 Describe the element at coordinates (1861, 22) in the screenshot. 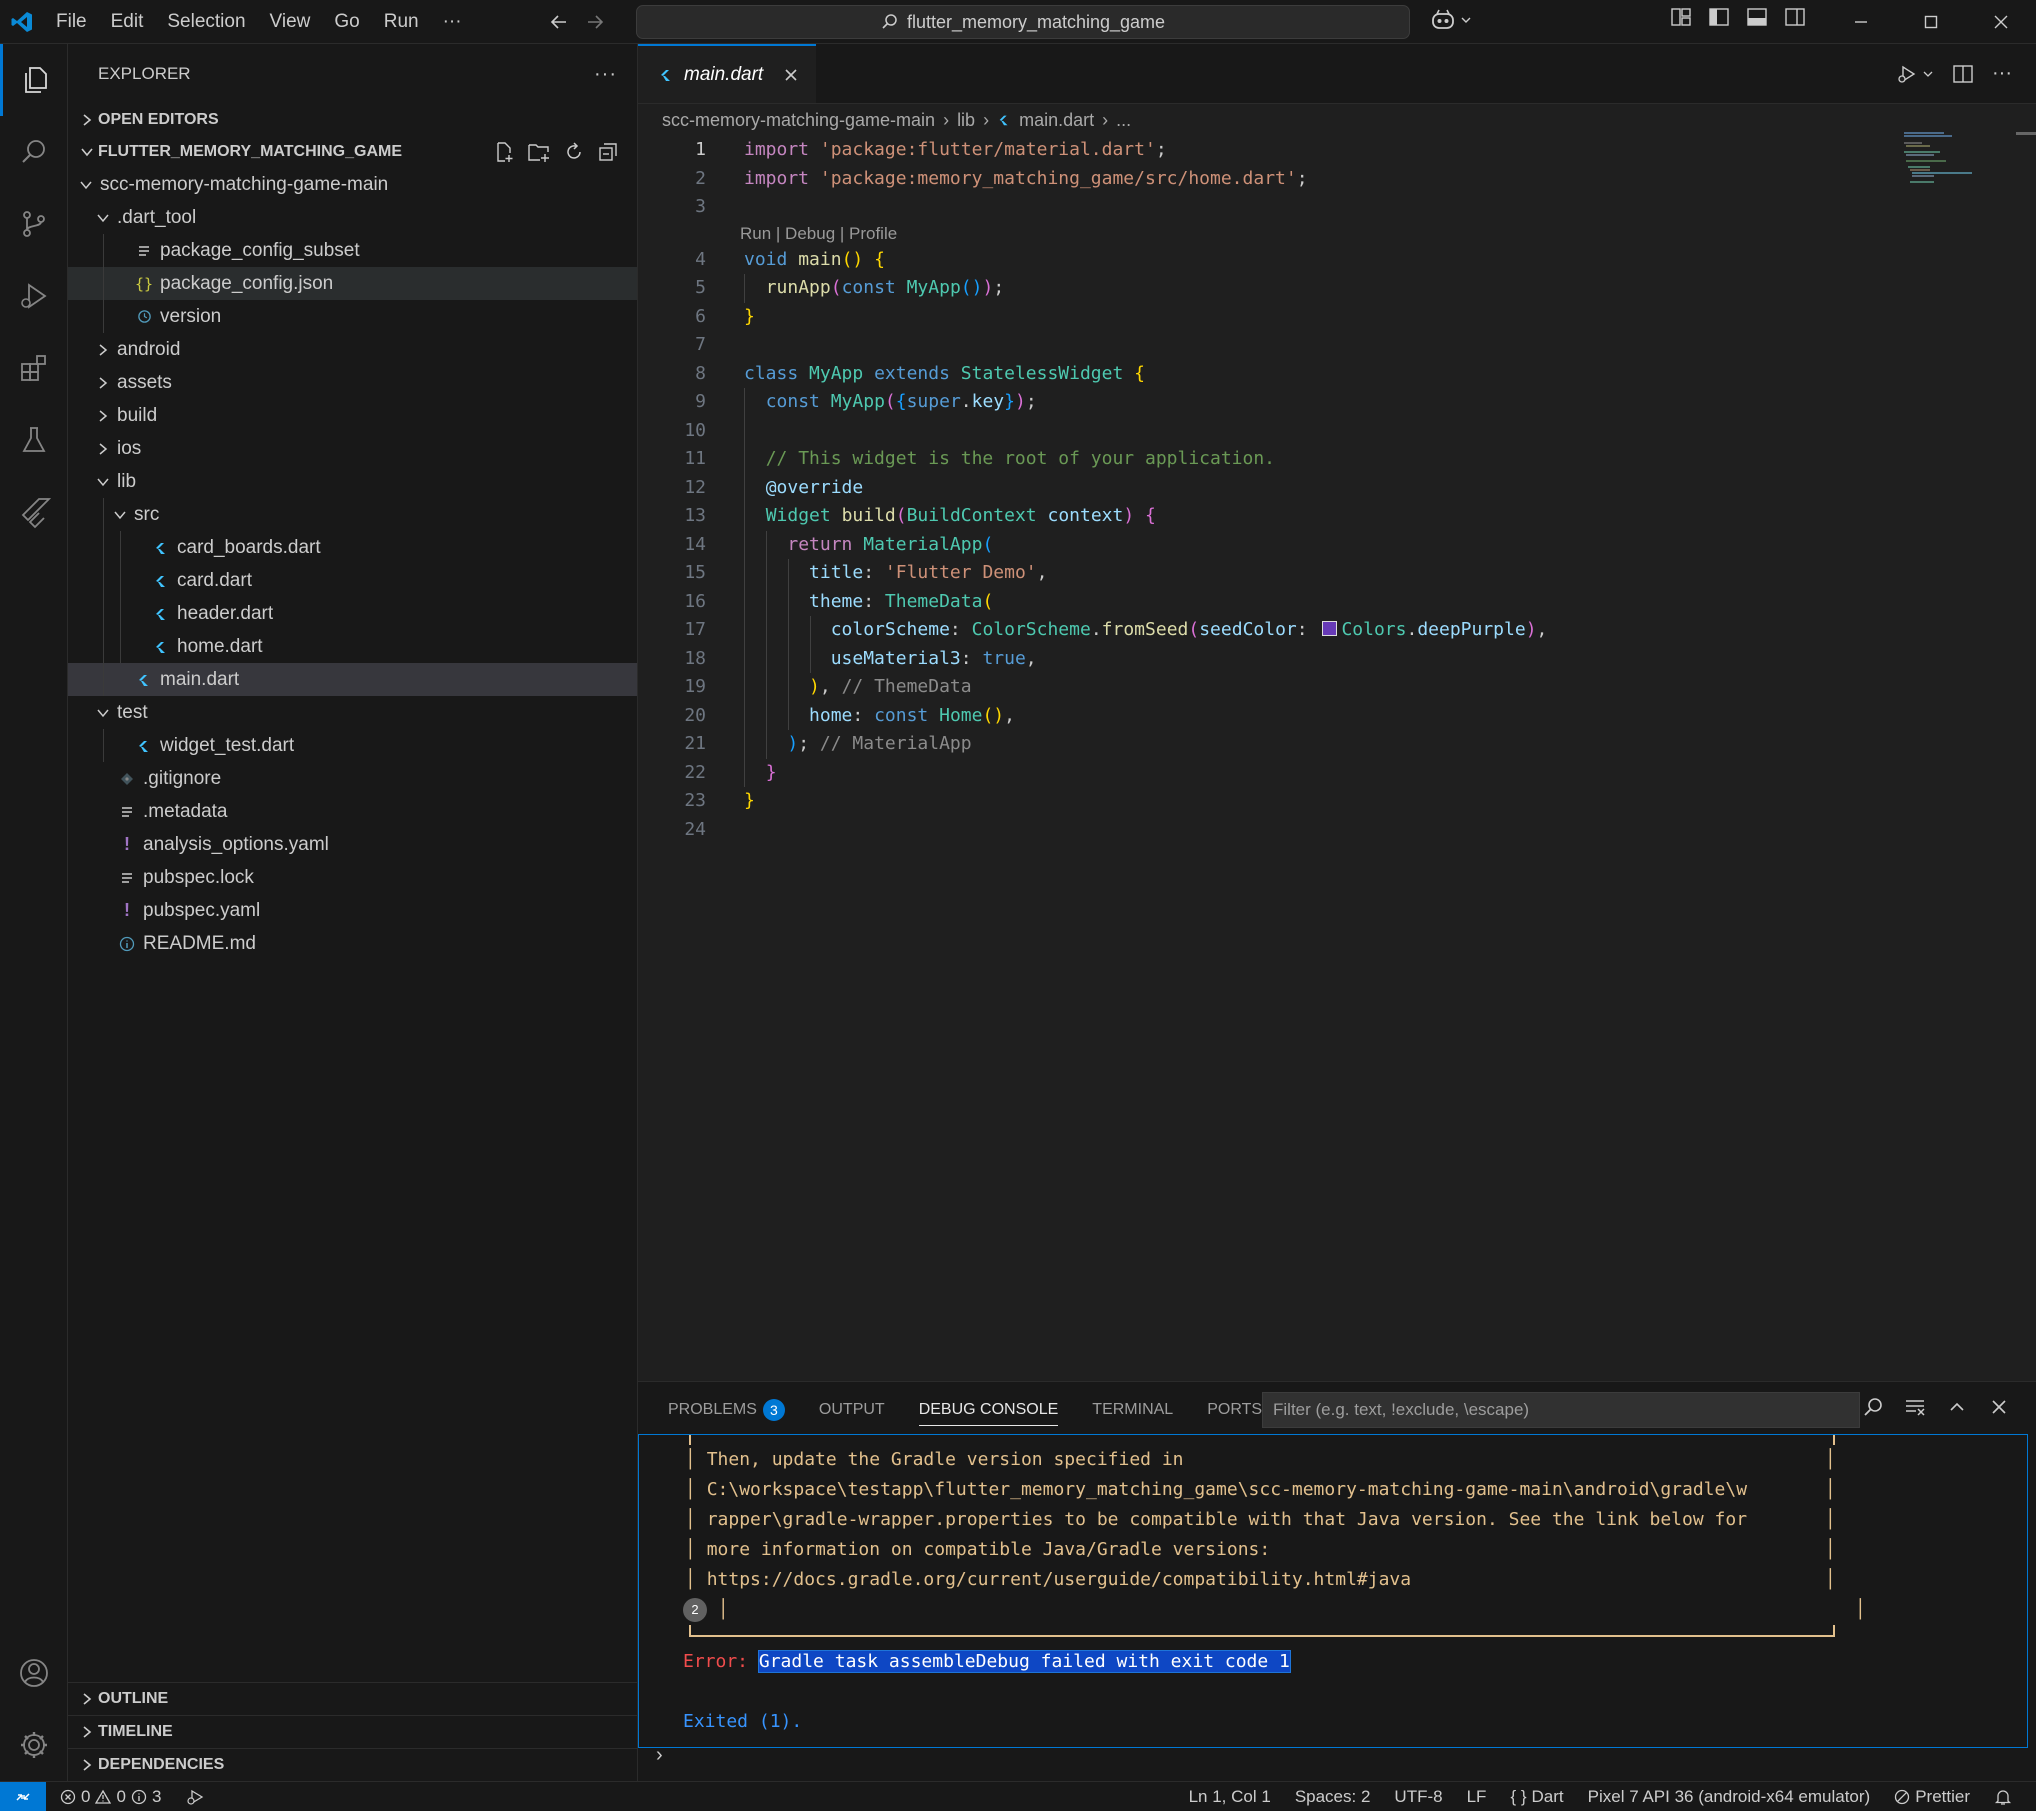

I see `minimize-button` at that location.